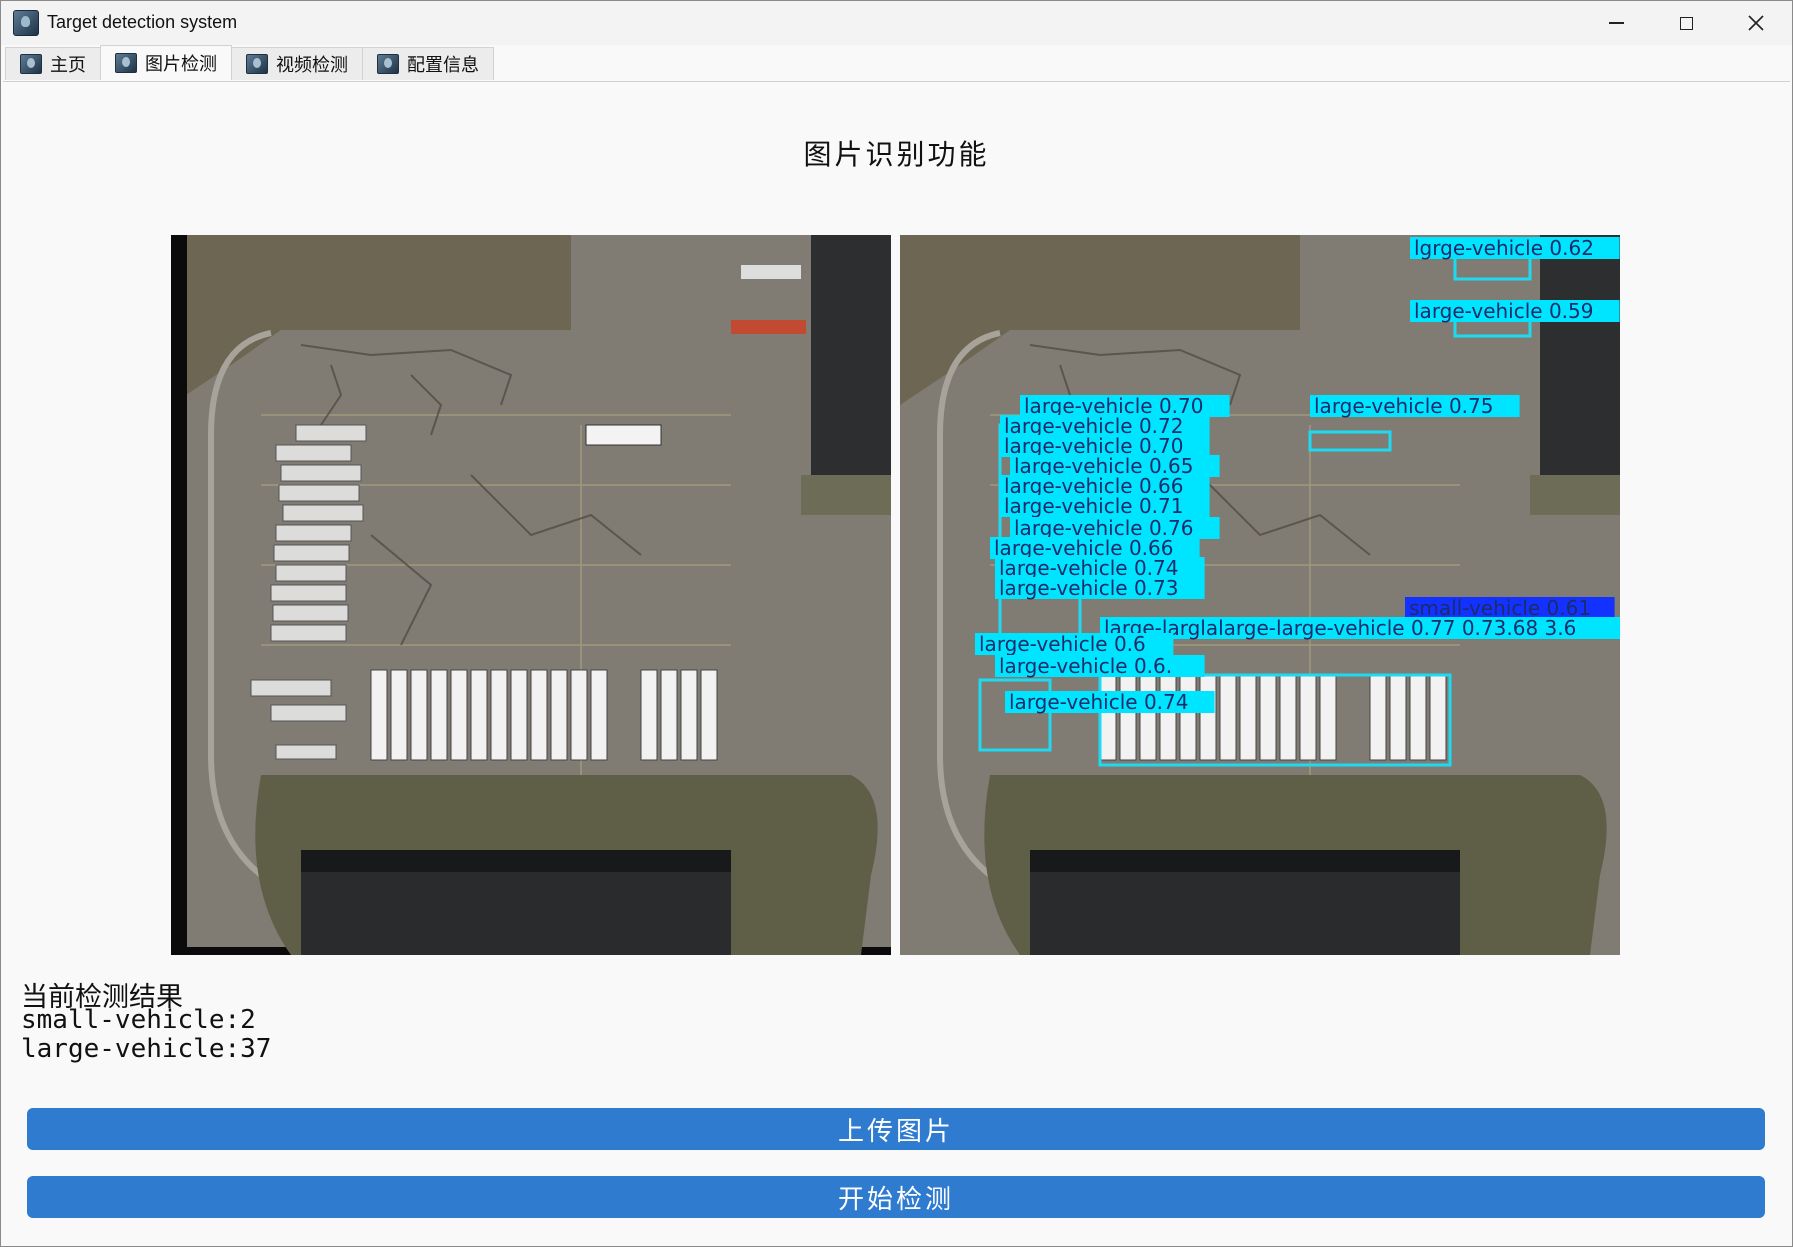  I want to click on tab-label: 视频检测, so click(312, 65).